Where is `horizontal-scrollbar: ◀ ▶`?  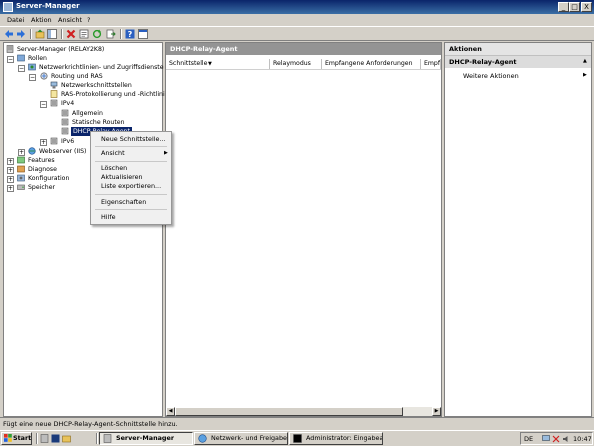
horizontal-scrollbar: ◀ ▶ is located at coordinates (303, 411).